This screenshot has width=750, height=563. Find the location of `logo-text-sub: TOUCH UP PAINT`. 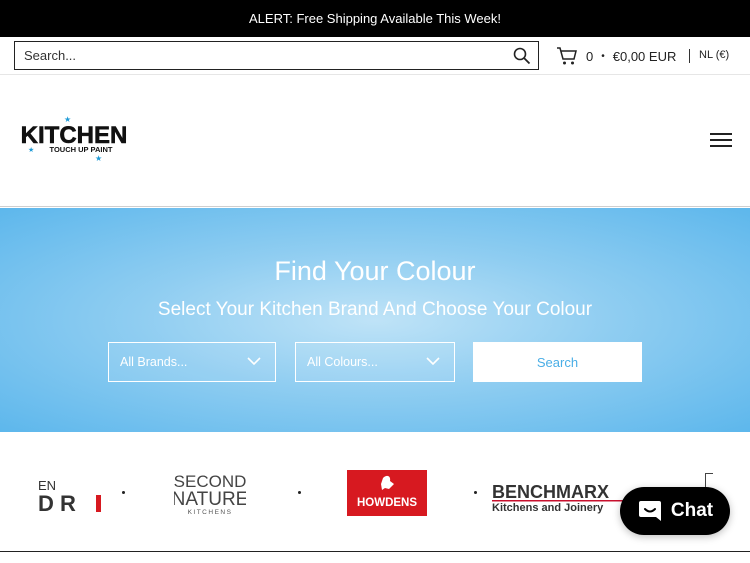

logo-text-sub: TOUCH UP PAINT is located at coordinates (81, 149).